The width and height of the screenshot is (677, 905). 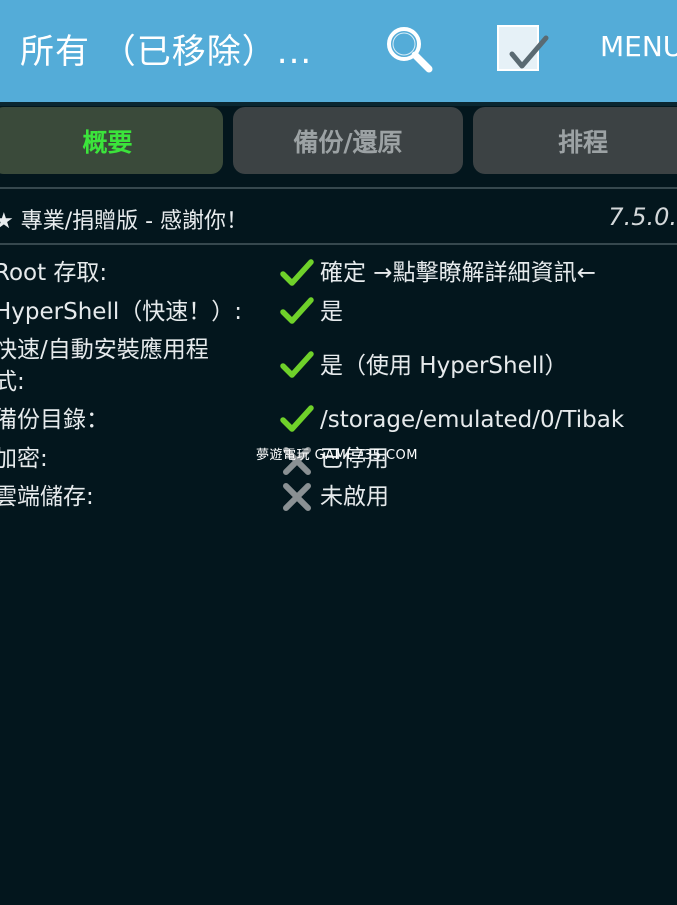 I want to click on tab-backup-restore: 備份/還原, so click(x=348, y=140).